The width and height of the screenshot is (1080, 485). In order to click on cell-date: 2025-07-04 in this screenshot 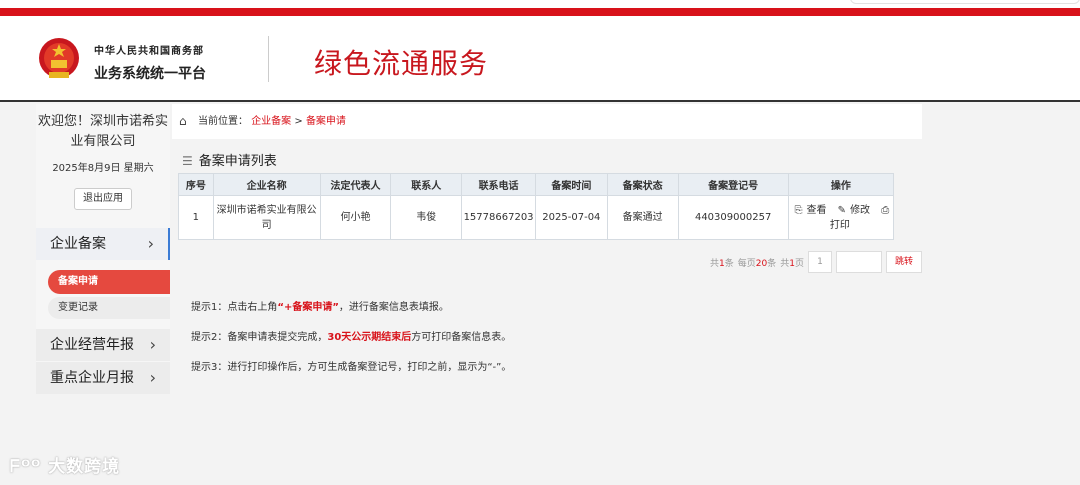, I will do `click(571, 217)`.